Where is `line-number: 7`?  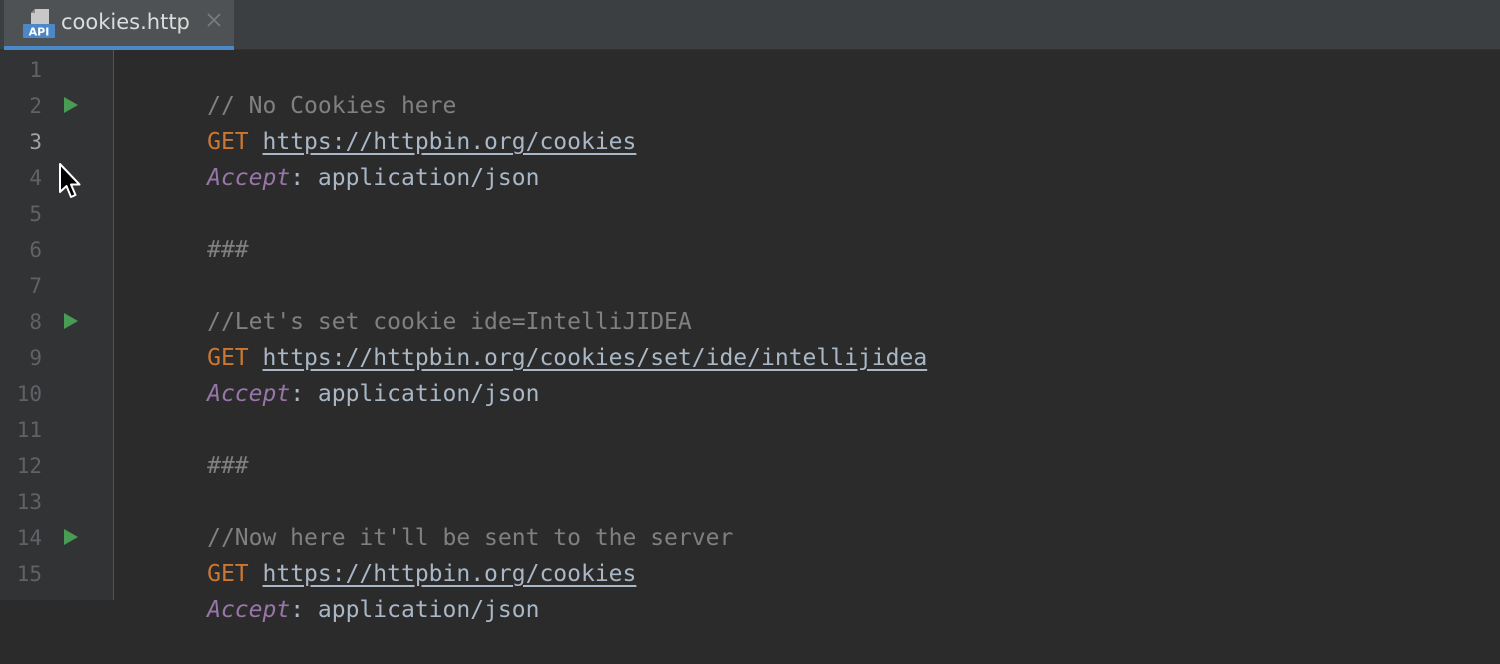
line-number: 7 is located at coordinates (35, 286).